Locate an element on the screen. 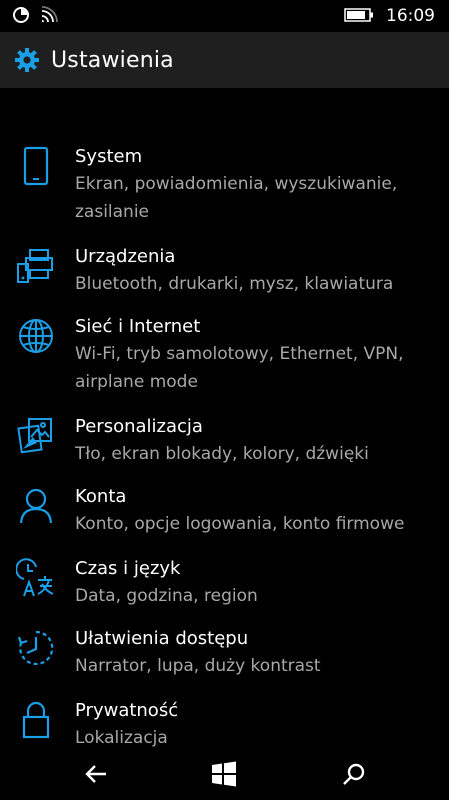 This screenshot has width=449, height=800. wifi-icon is located at coordinates (50, 17).